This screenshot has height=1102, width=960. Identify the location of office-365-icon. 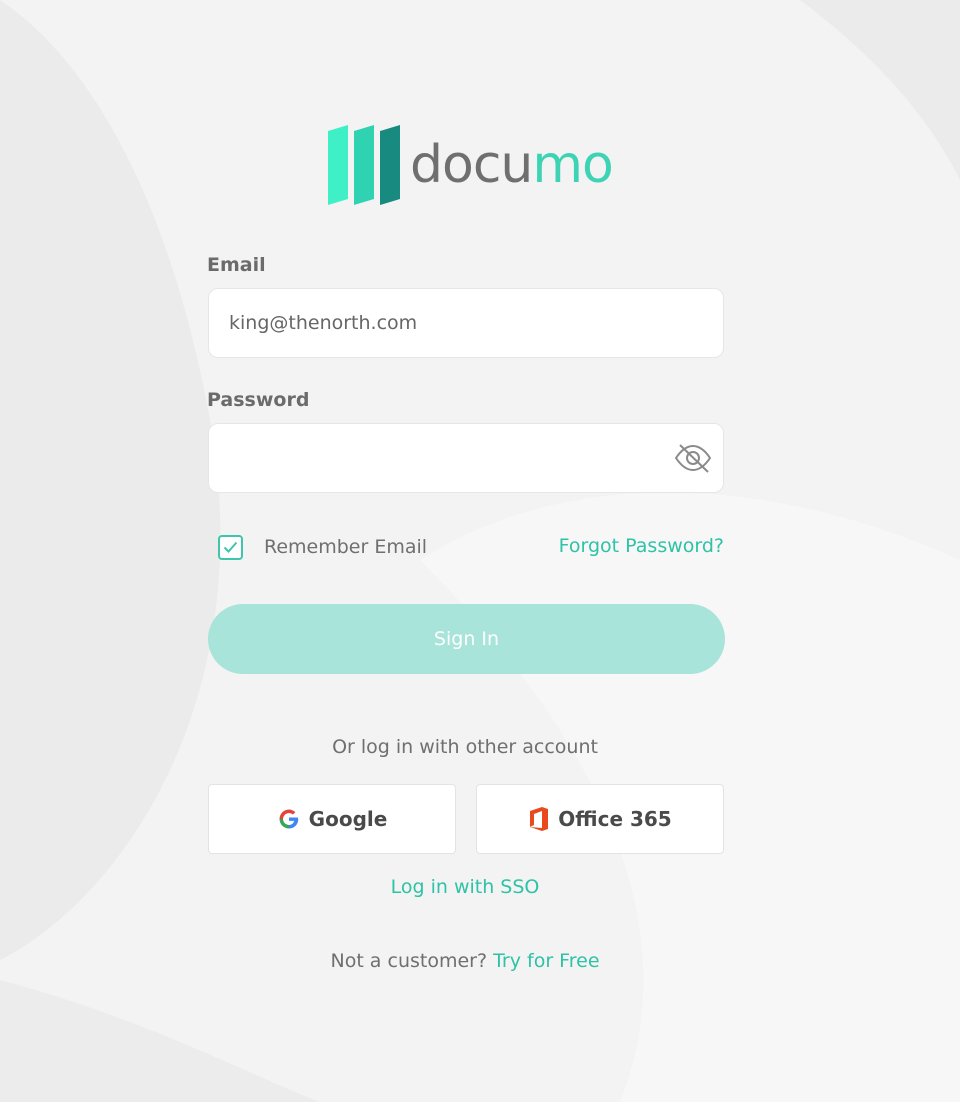
(539, 819).